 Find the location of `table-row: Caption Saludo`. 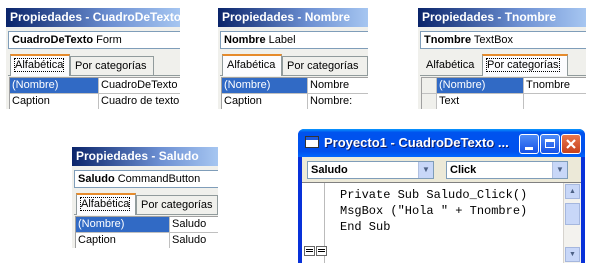

table-row: Caption Saludo is located at coordinates (147, 240).